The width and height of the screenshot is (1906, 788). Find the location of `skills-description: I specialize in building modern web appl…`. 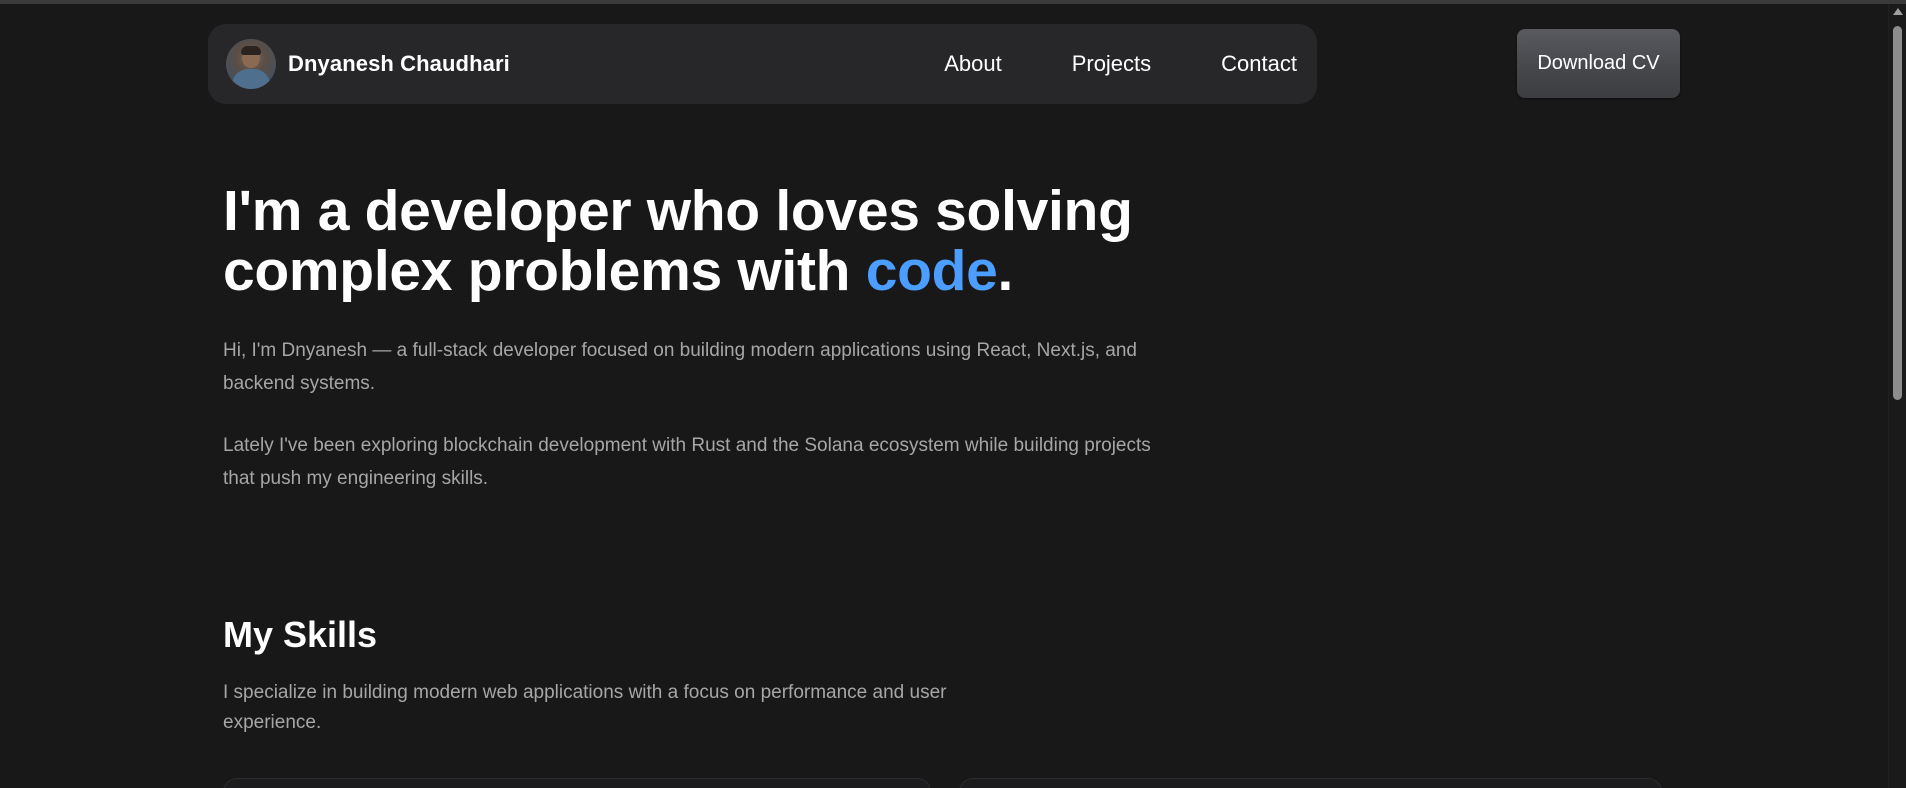

skills-description: I specialize in building modern web appl… is located at coordinates (585, 707).